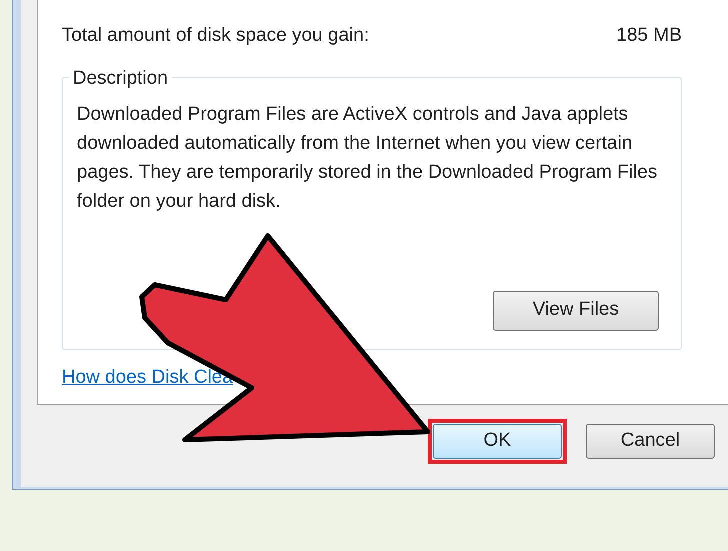 This screenshot has height=551, width=728. I want to click on dialog-button: OK, so click(497, 441).